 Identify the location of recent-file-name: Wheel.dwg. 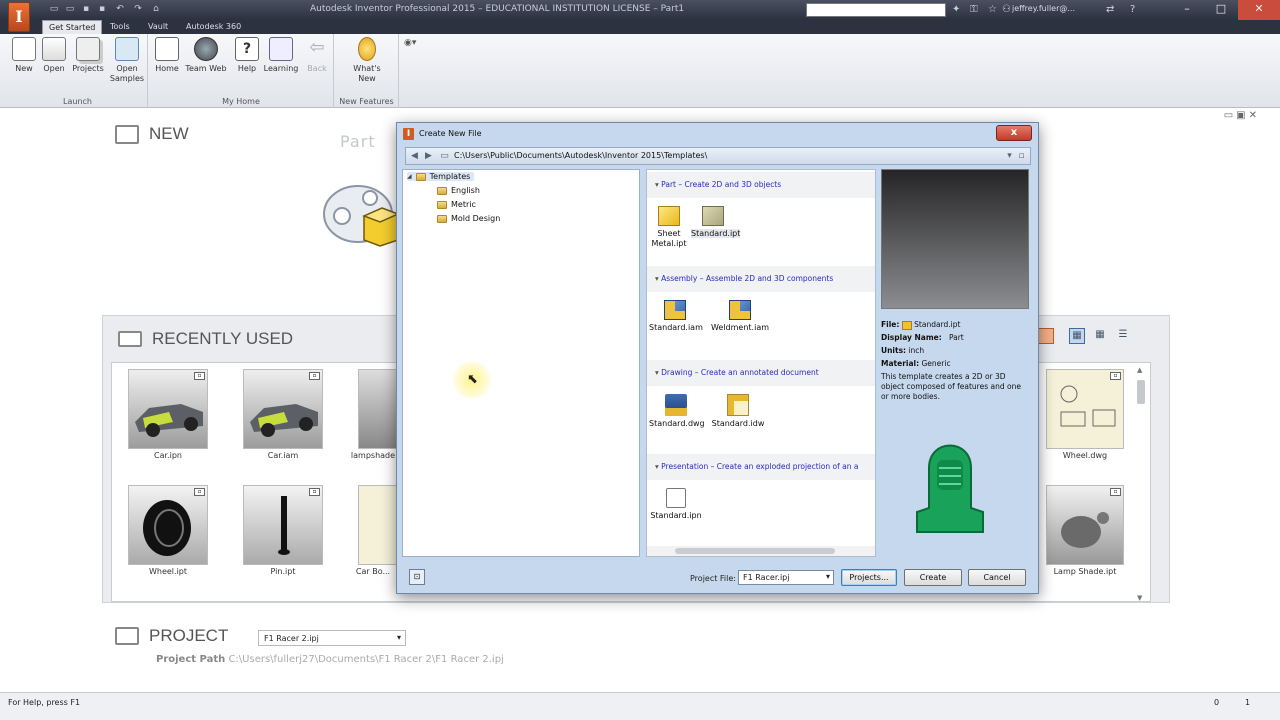
(1085, 455).